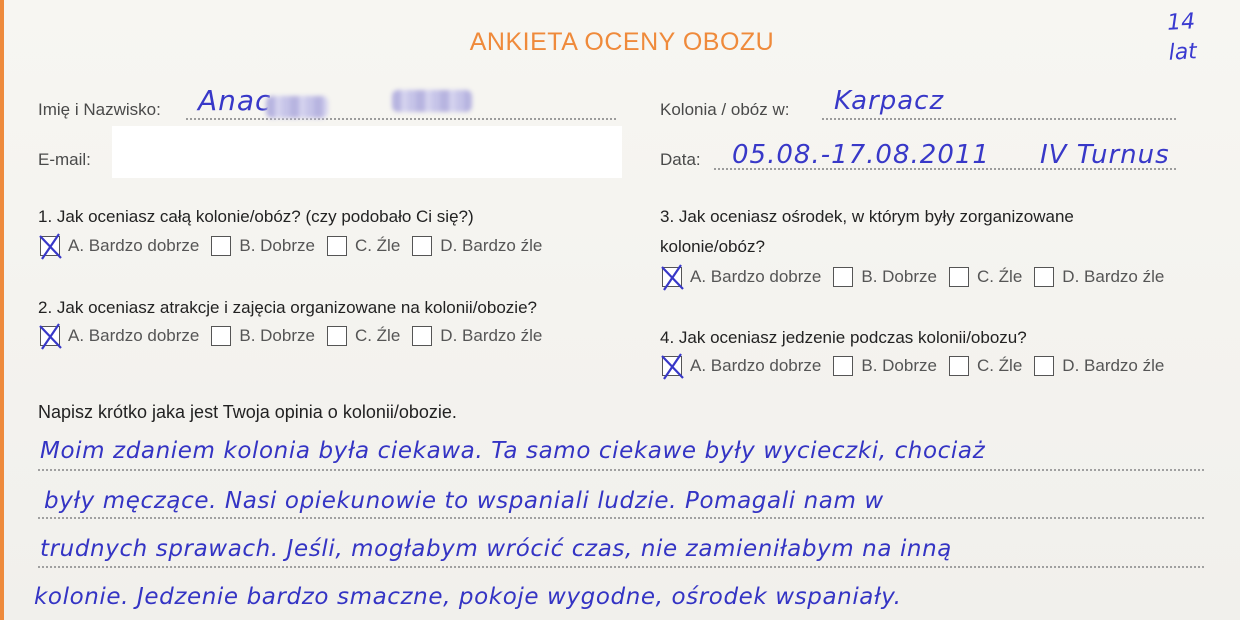 The image size is (1240, 620). I want to click on q2-option-d: D. Bardzo źle, so click(477, 336).